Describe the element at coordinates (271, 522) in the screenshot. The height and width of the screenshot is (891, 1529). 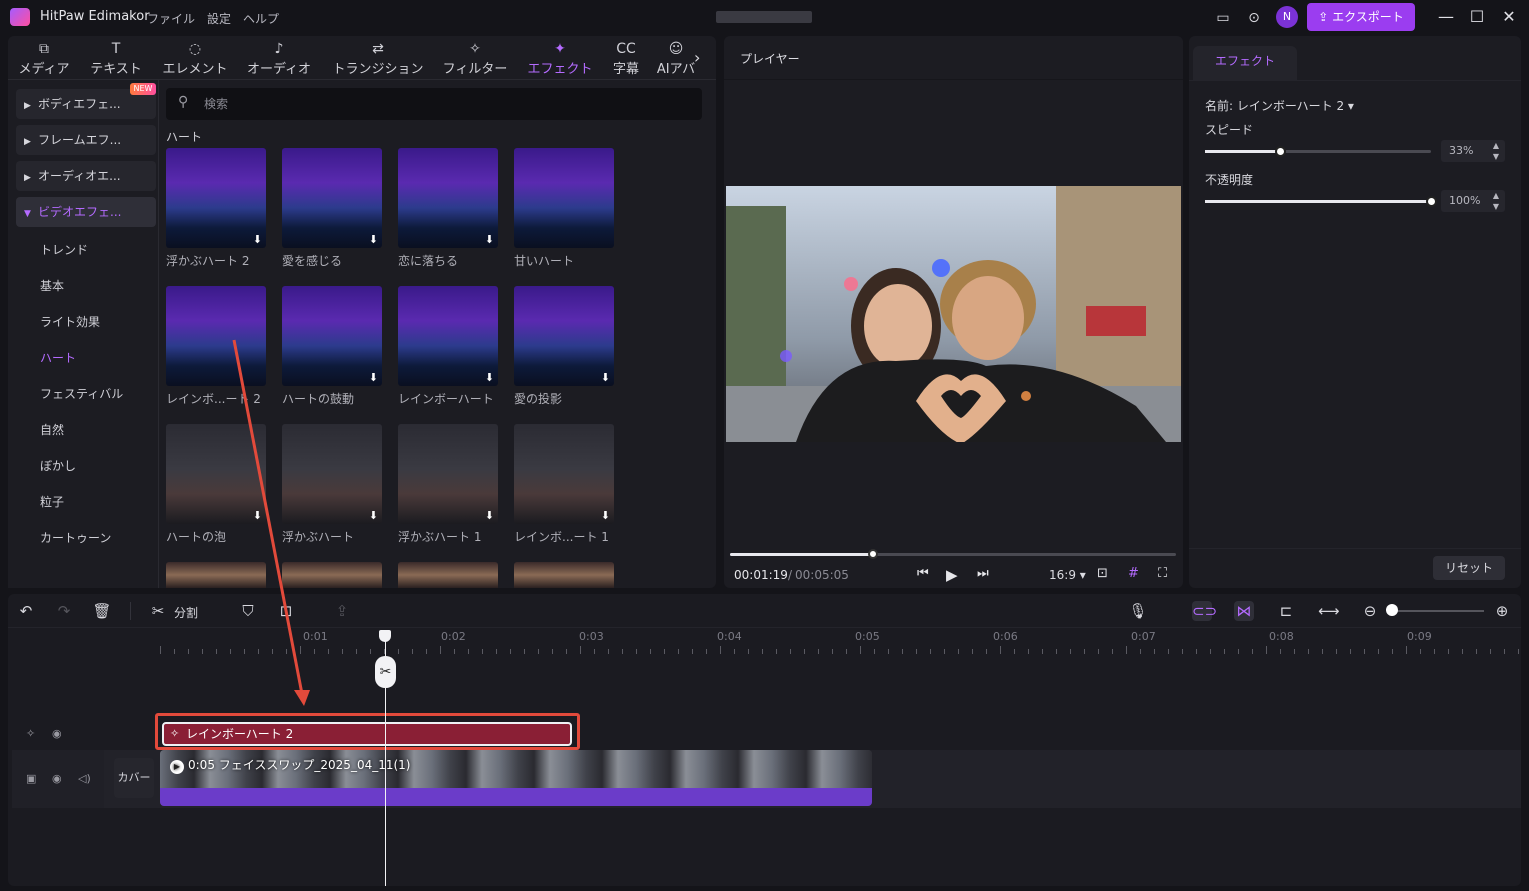
I see `annotation-arrow` at that location.